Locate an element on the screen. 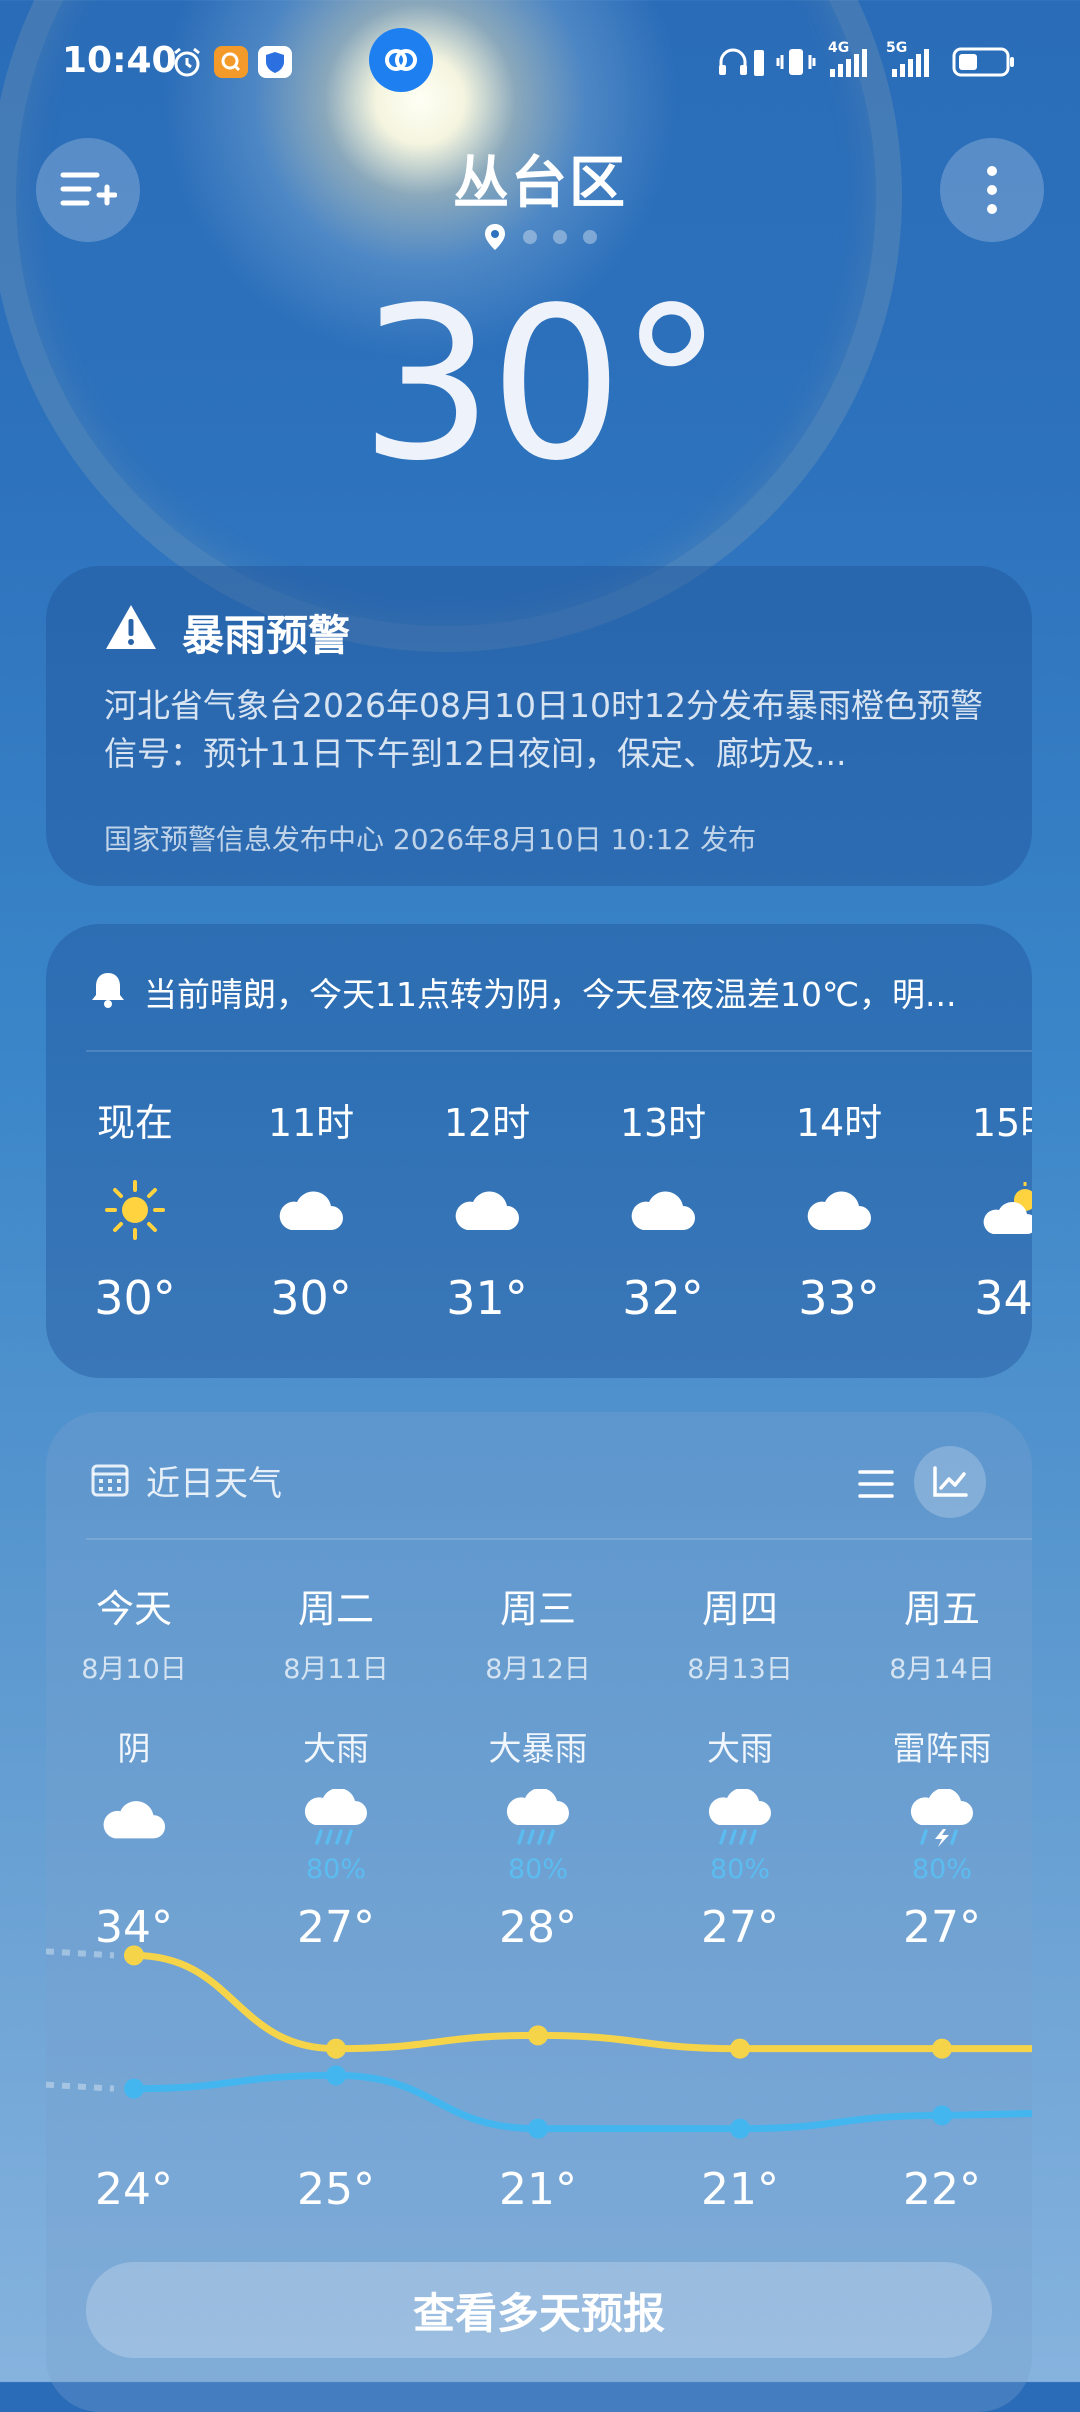 The width and height of the screenshot is (1080, 2412). chart-view-button is located at coordinates (950, 1482).